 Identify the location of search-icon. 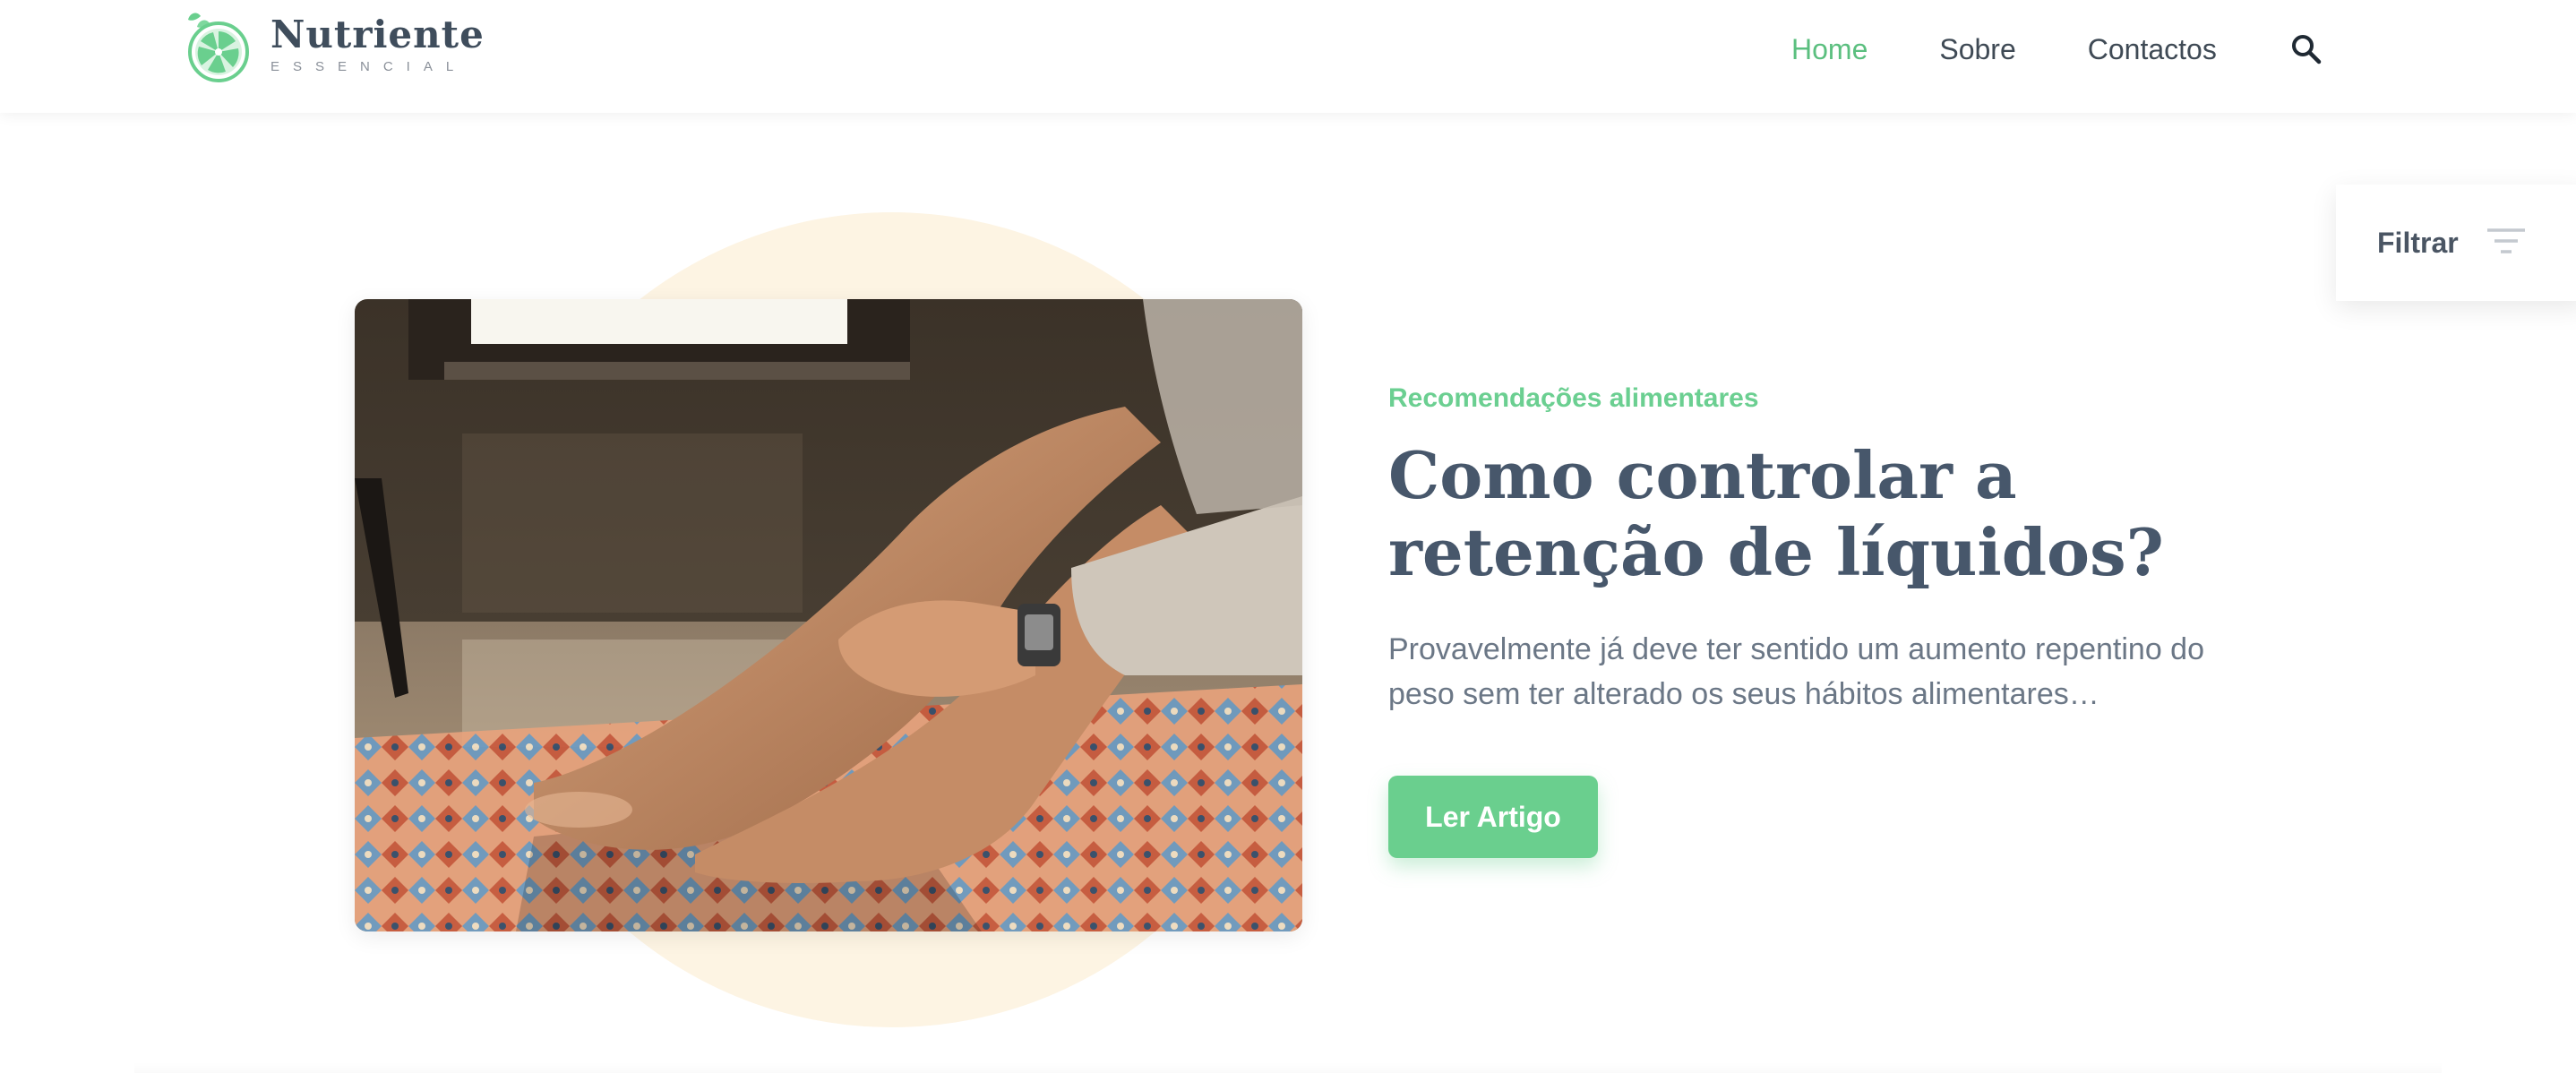
(2306, 49).